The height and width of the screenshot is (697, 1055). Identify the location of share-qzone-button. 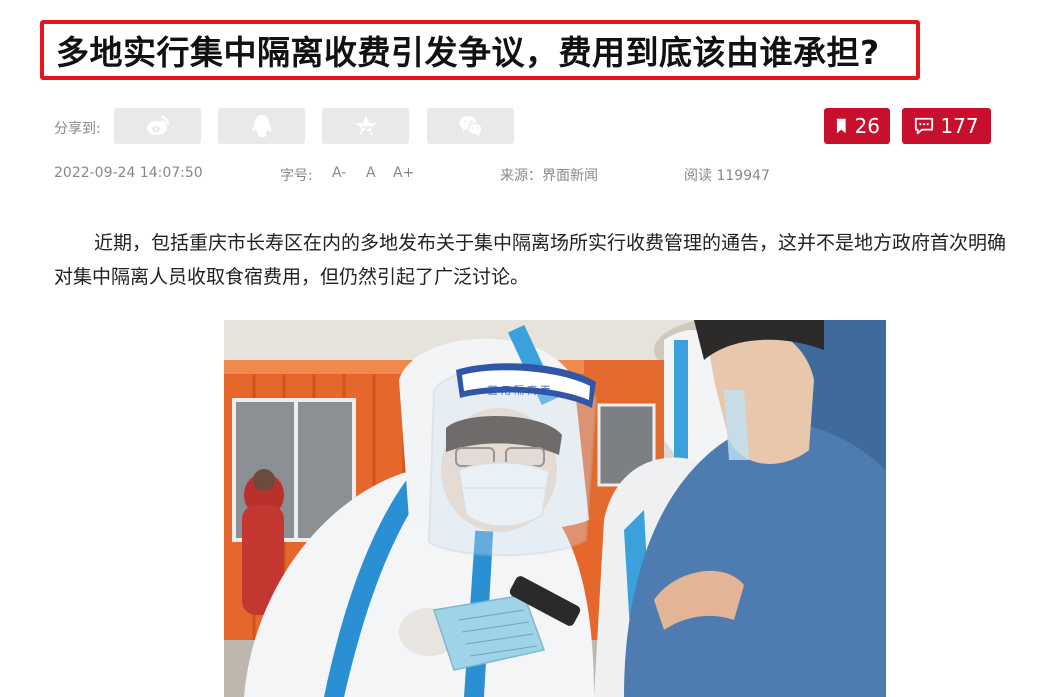
(365, 126).